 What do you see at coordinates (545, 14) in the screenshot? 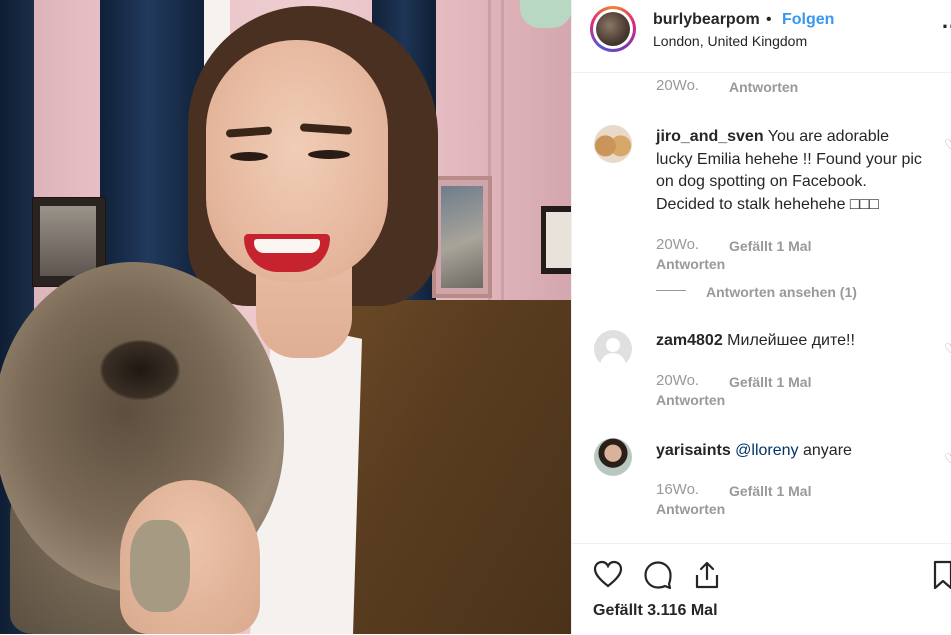
I see `photo-lamp` at bounding box center [545, 14].